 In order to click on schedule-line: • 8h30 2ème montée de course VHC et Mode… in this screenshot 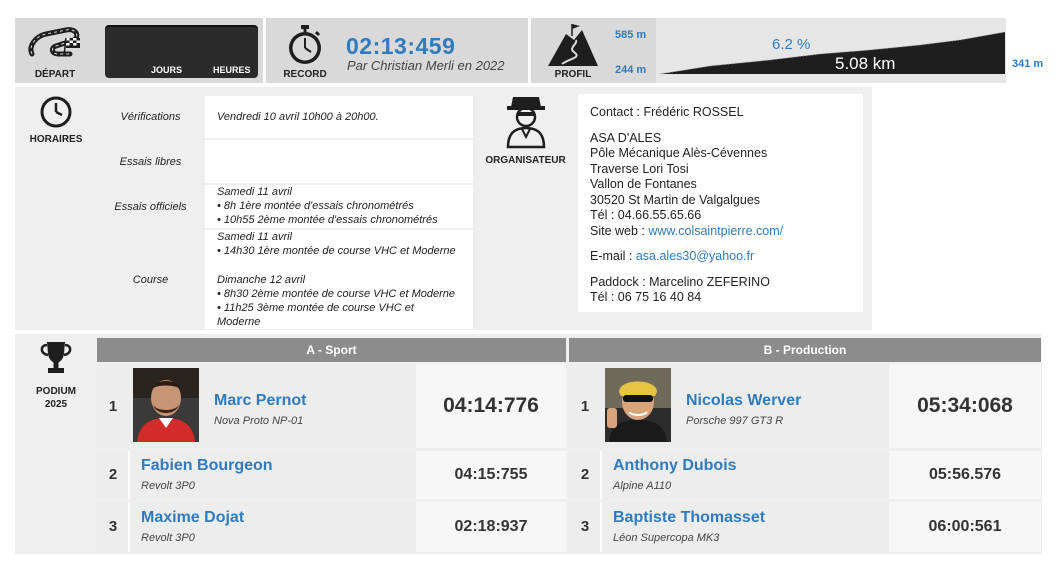, I will do `click(336, 293)`.